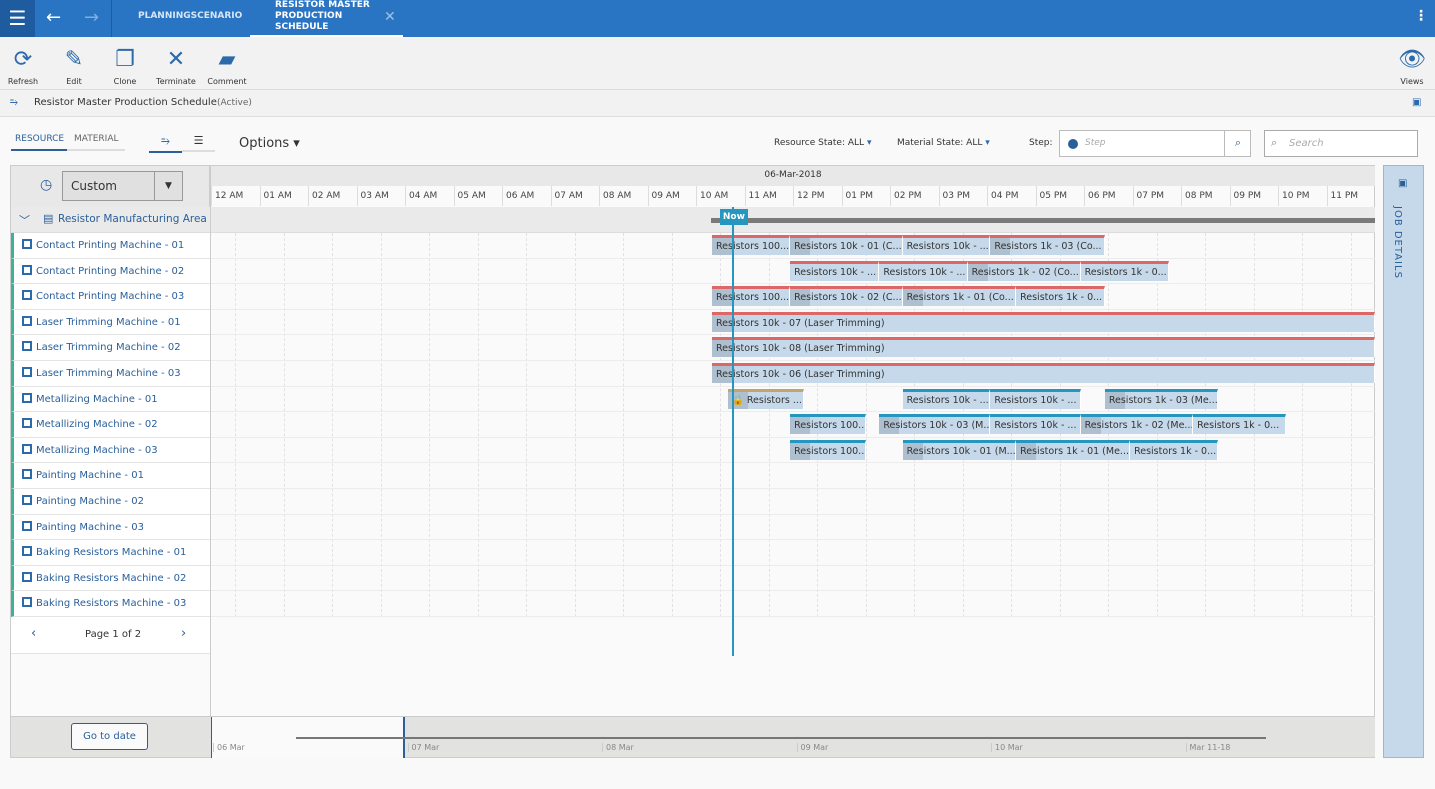 The height and width of the screenshot is (789, 1435). Describe the element at coordinates (110, 450) in the screenshot. I see `resource-row: Metallizing Machine - 03` at that location.